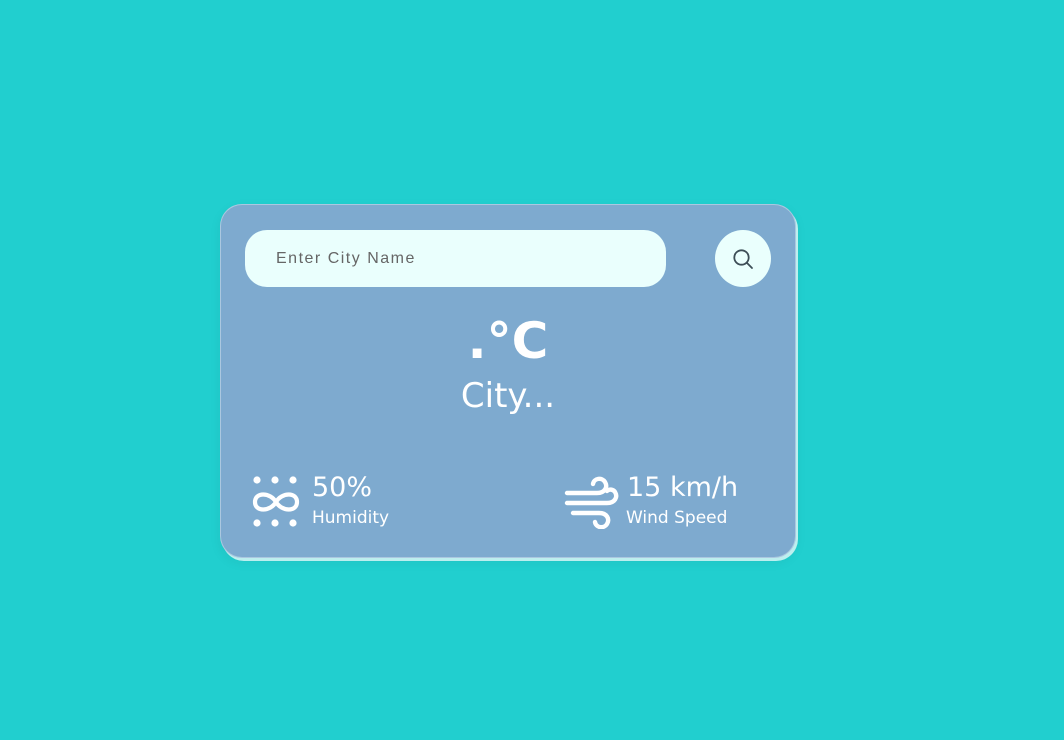 The image size is (1064, 740). I want to click on wind-value: 15 km/h, so click(683, 487).